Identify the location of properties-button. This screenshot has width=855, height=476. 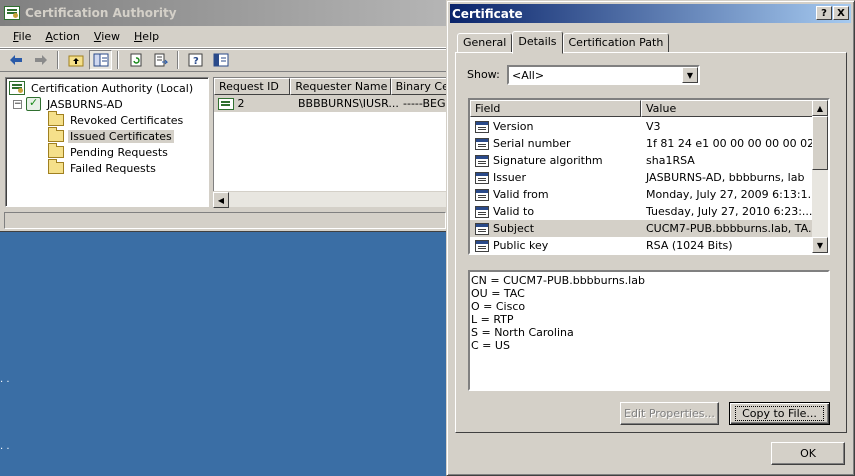
(220, 60).